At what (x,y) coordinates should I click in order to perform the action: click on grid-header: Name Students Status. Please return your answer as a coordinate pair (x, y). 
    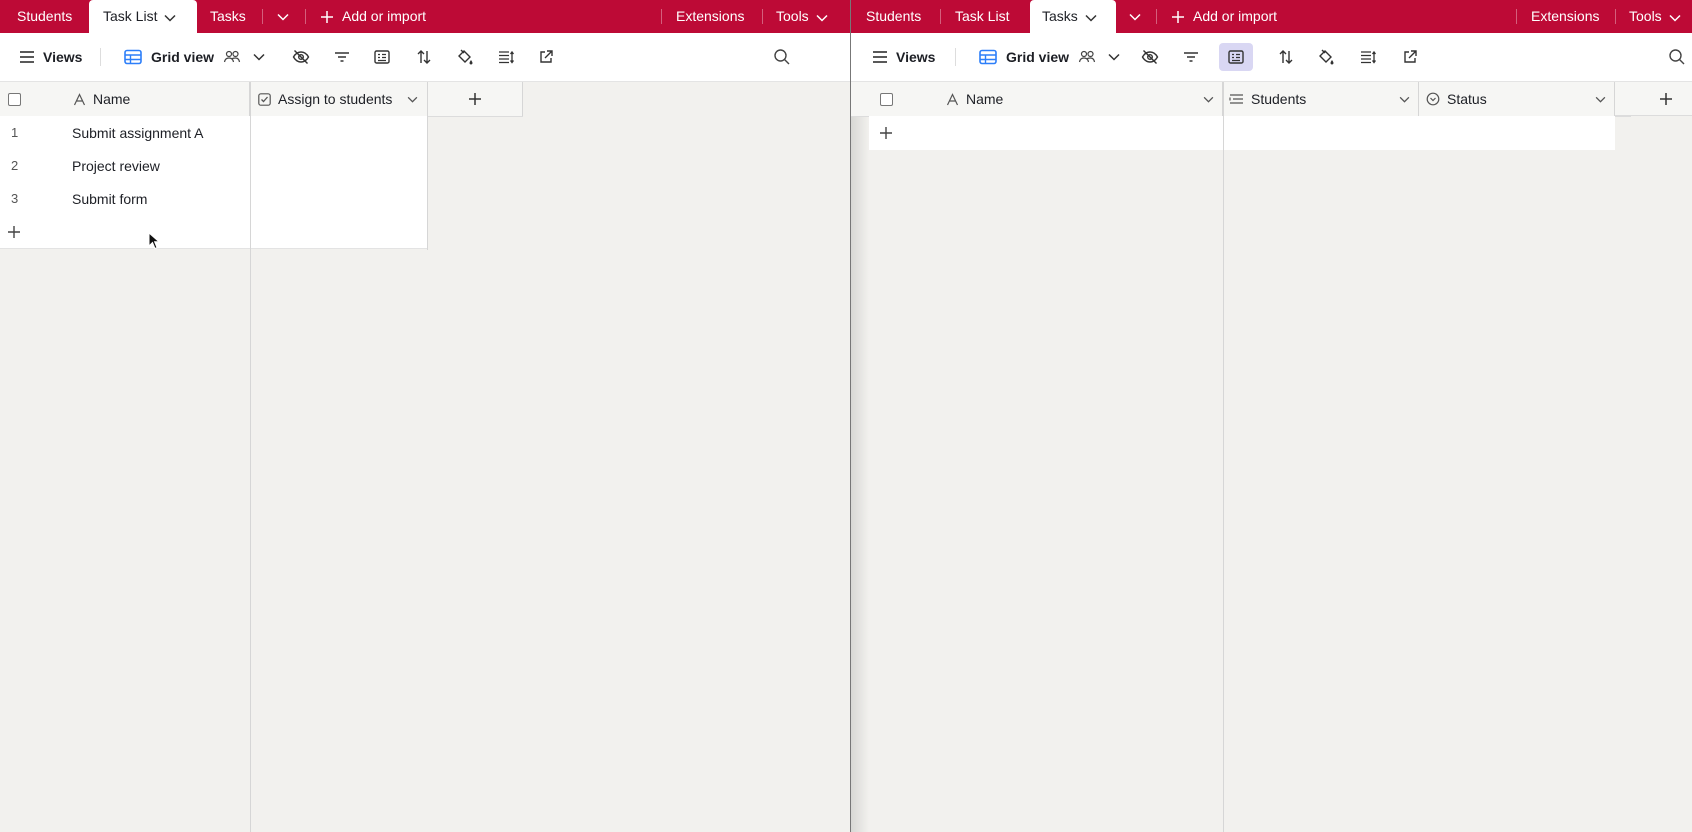
    Looking at the image, I should click on (1241, 99).